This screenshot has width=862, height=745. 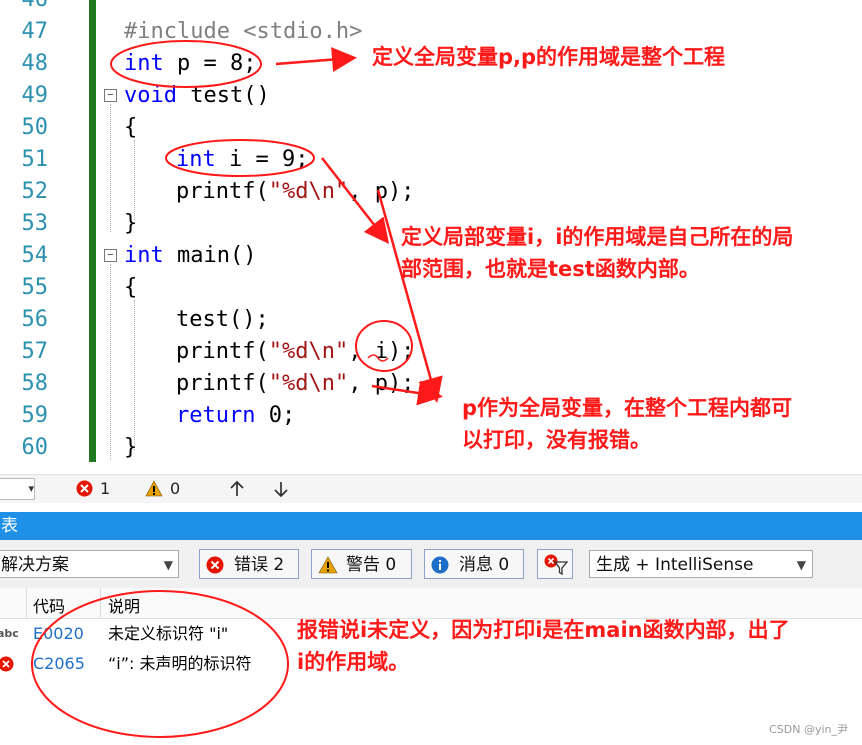 What do you see at coordinates (59, 663) in the screenshot?
I see `error-code: C2065` at bounding box center [59, 663].